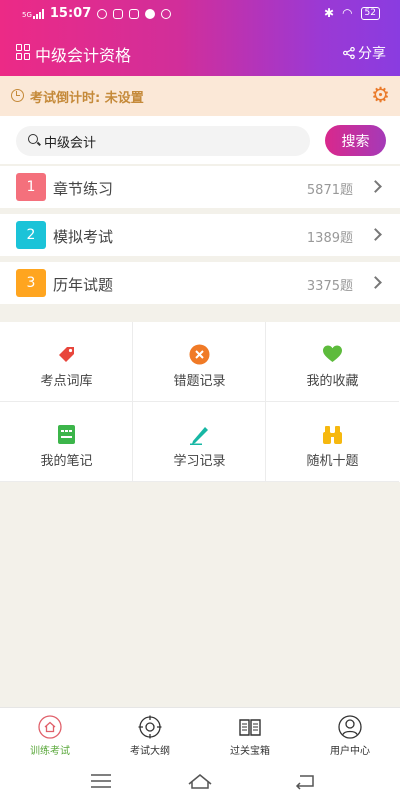 This screenshot has height=800, width=400. Describe the element at coordinates (350, 751) in the screenshot. I see `tab-label: 用户中心` at that location.